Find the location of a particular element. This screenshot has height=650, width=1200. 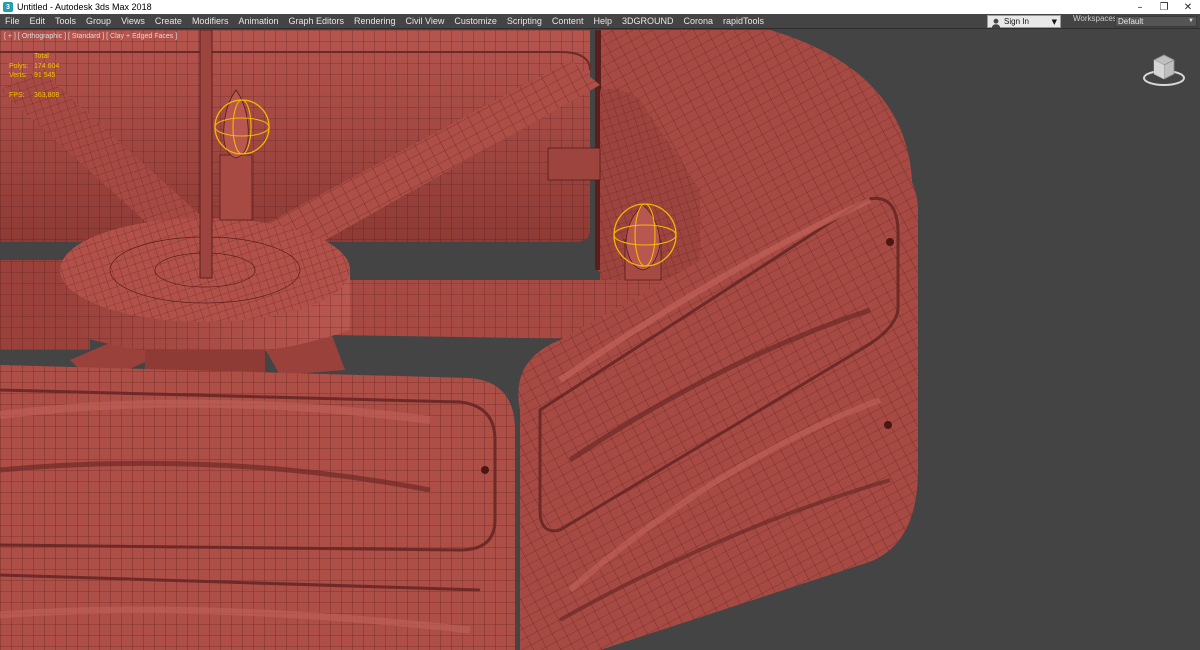

sign-in-button: Sign In ▼ is located at coordinates (1024, 22).